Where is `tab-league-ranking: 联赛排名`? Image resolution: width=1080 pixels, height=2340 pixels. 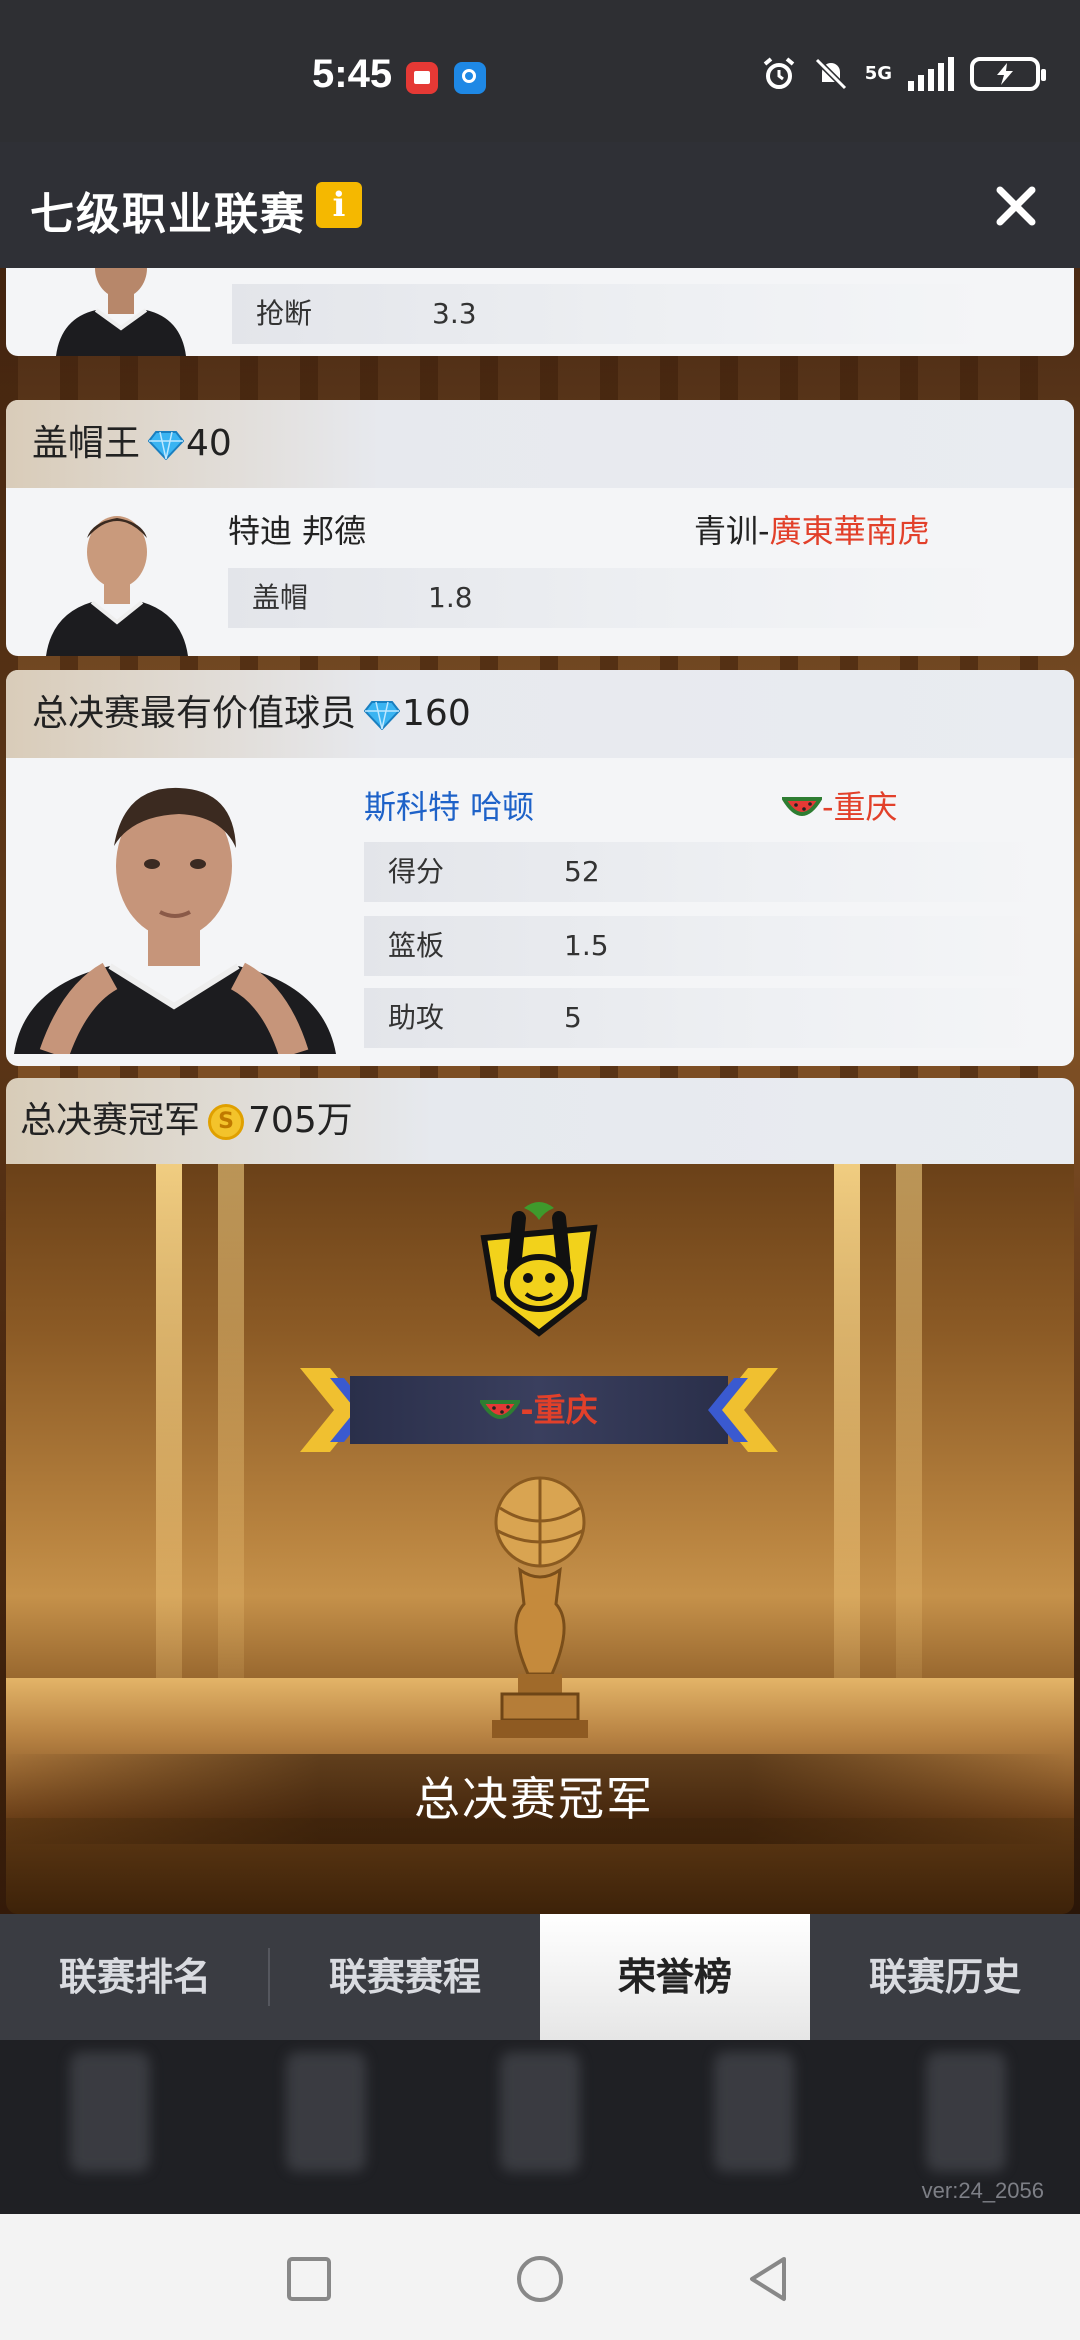
tab-league-ranking: 联赛排名 is located at coordinates (135, 1977).